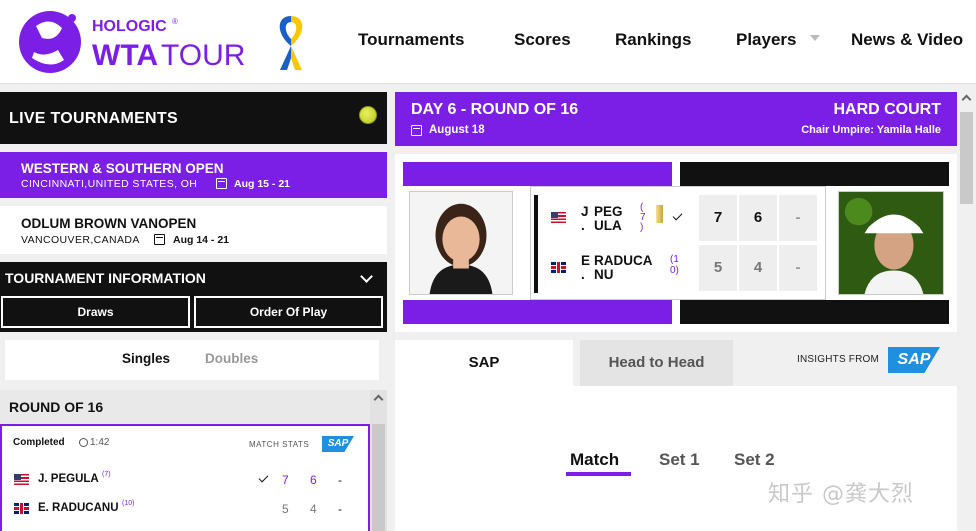 Image resolution: width=976 pixels, height=531 pixels. I want to click on nav-players: Players, so click(766, 40).